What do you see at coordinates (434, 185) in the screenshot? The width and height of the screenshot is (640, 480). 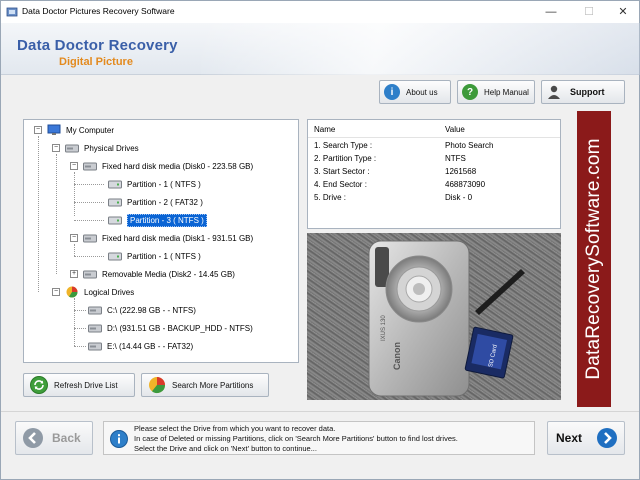 I see `table-row: 4. End Sector : 468873090` at bounding box center [434, 185].